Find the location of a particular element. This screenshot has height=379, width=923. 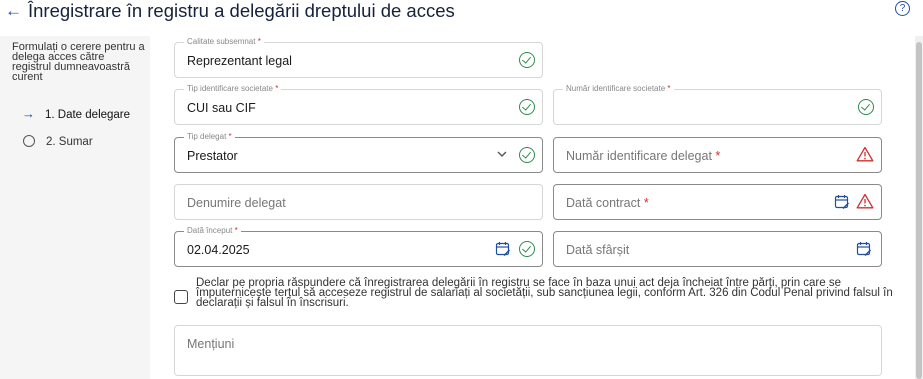

step-date-delegare: → 1. Date delegare is located at coordinates (76, 113).